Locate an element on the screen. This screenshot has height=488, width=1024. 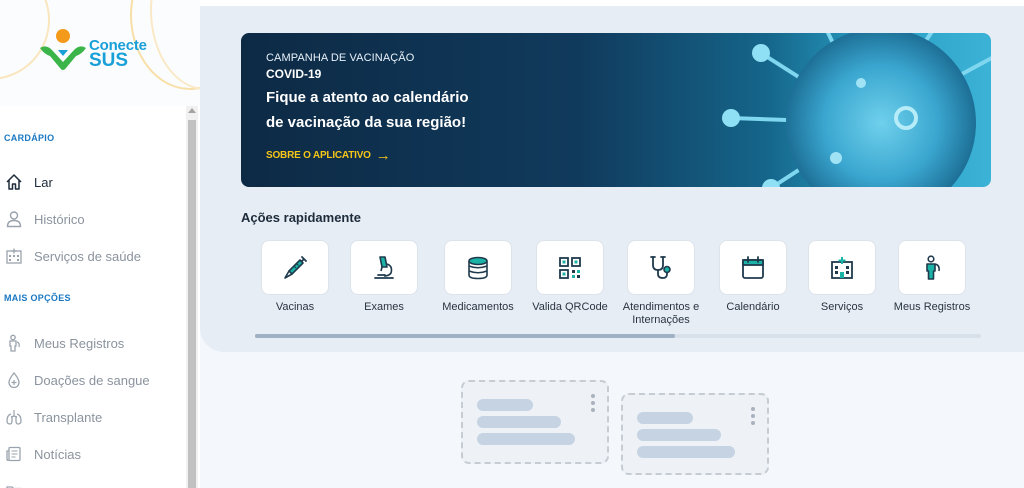
main-top-strip is located at coordinates (612, 3).